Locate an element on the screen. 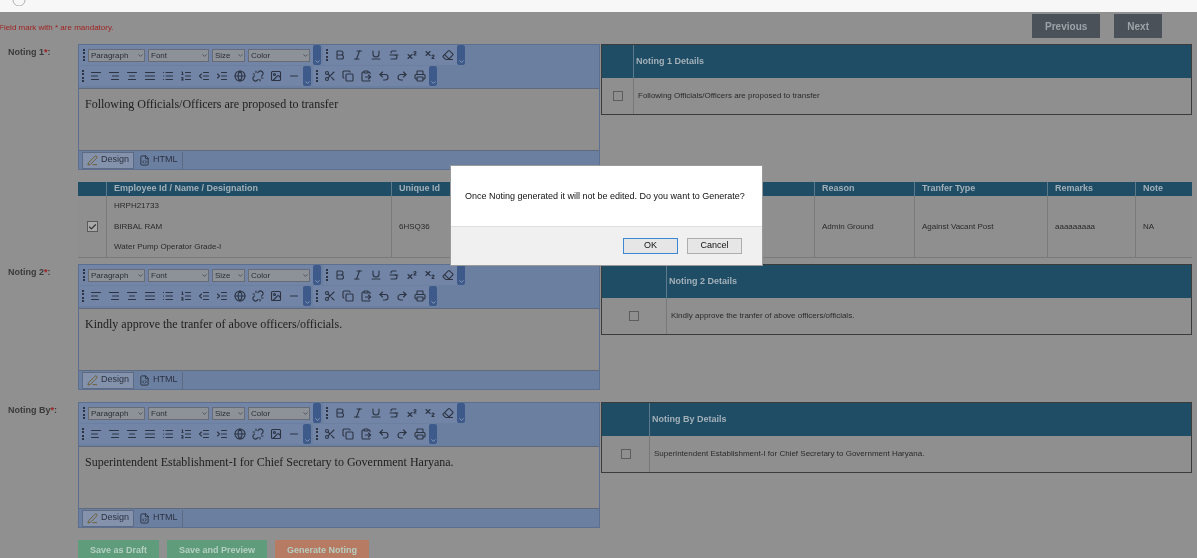  field-label: Noting 2*: is located at coordinates (29, 272).